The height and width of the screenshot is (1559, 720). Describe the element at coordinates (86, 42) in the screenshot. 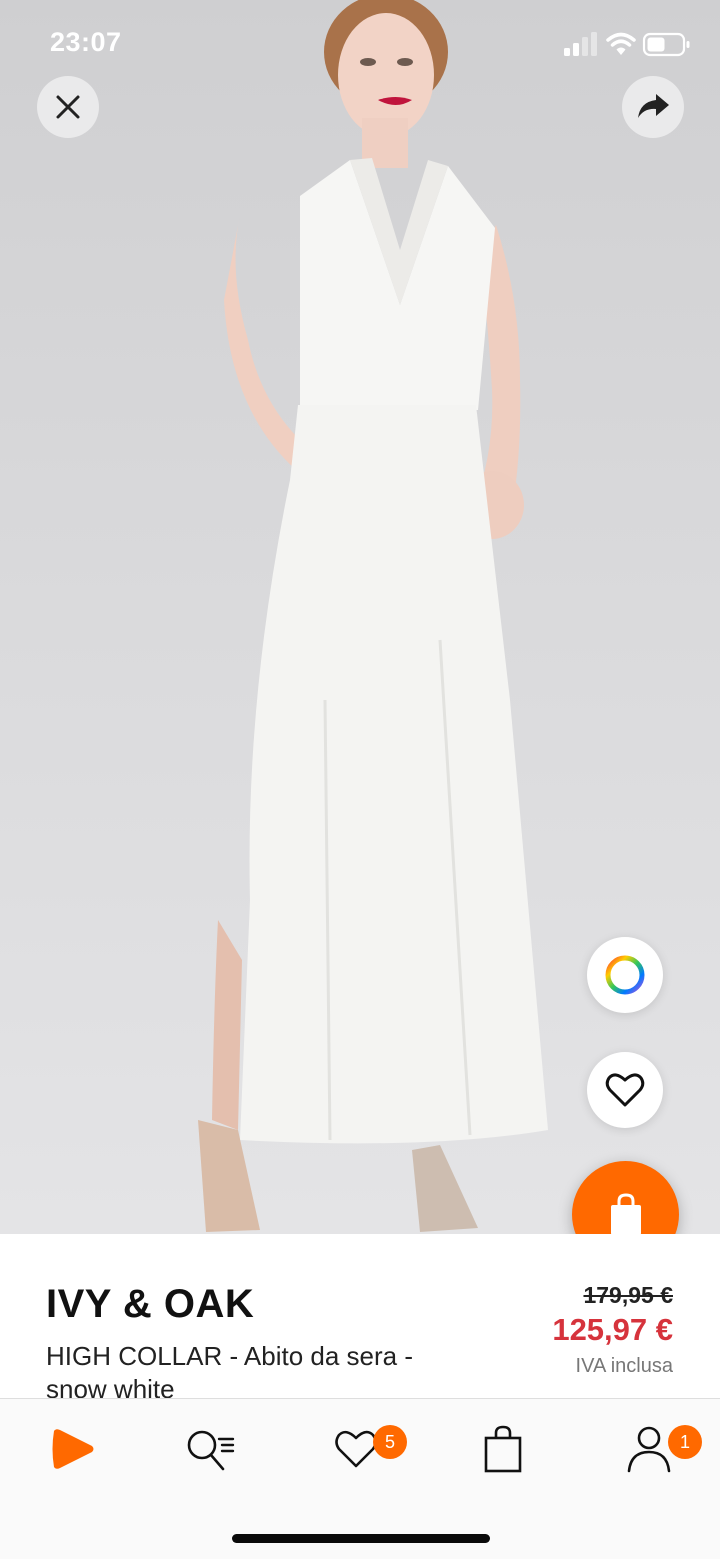

I see `status-time: 23:07` at that location.